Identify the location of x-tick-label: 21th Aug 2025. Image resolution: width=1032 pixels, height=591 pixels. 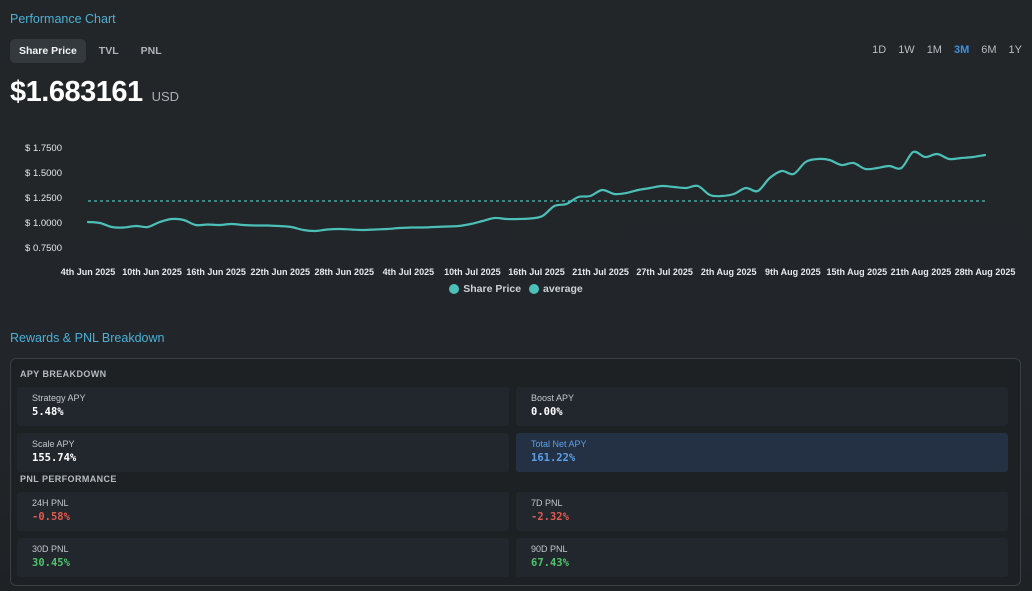
(921, 272).